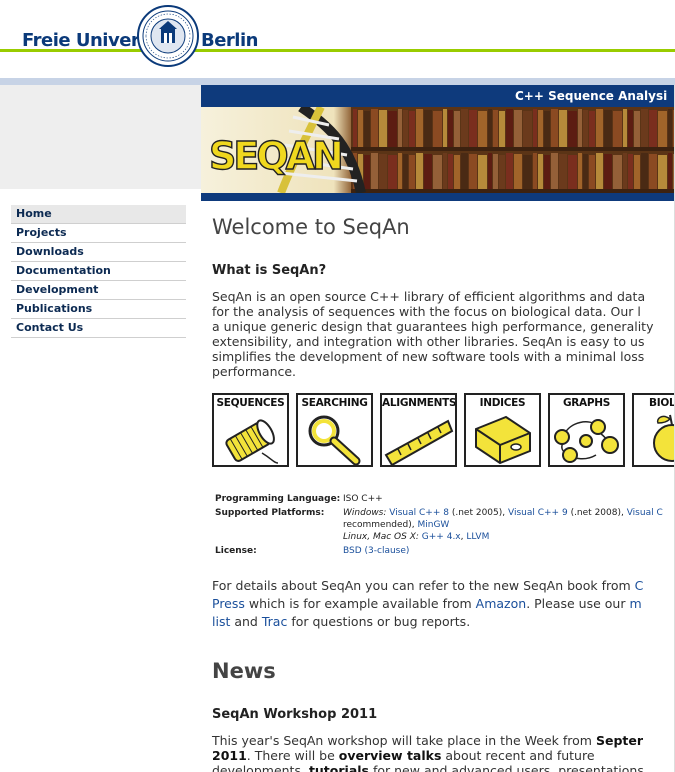 The height and width of the screenshot is (772, 675). Describe the element at coordinates (252, 441) in the screenshot. I see `thread-spool-icon` at that location.